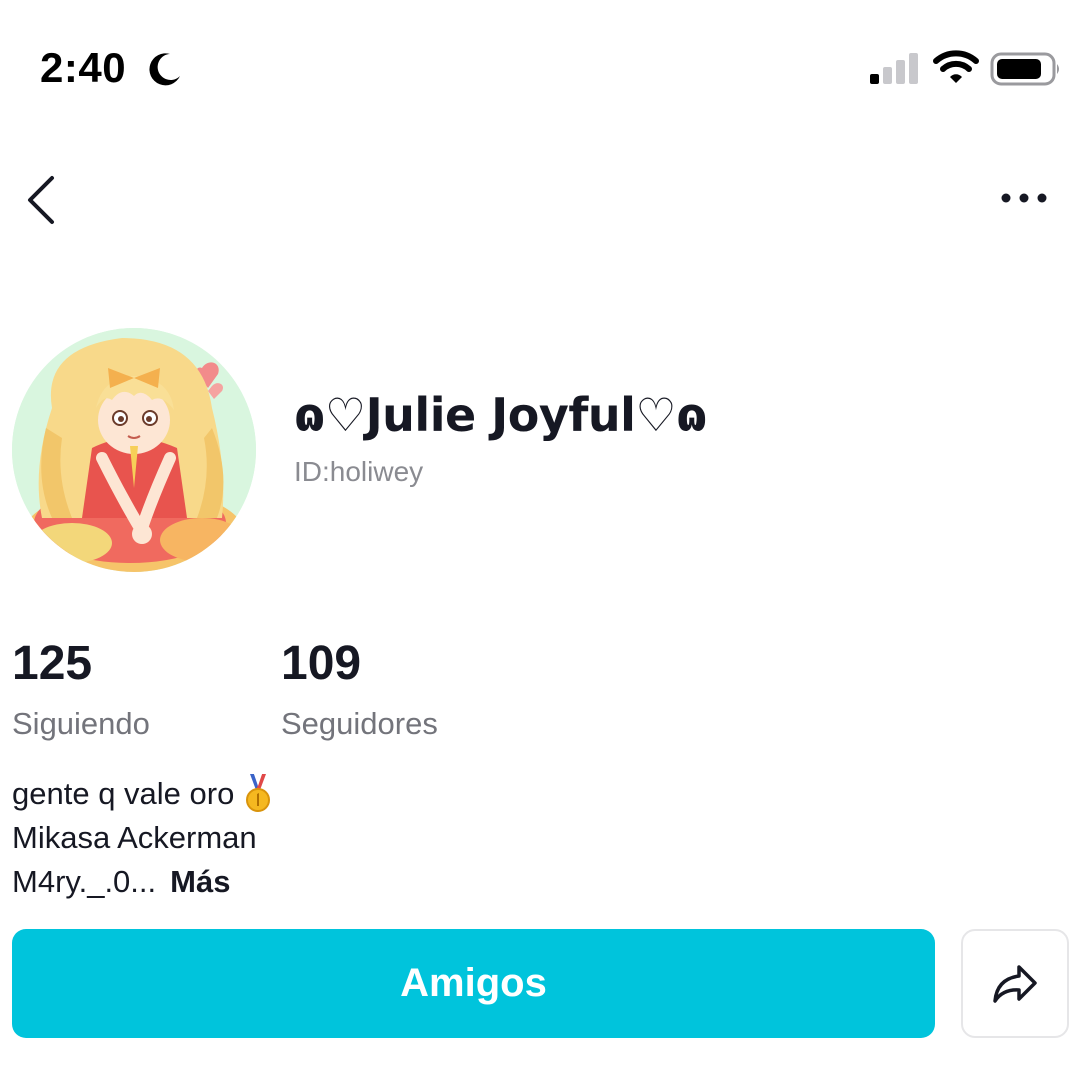  Describe the element at coordinates (321, 663) in the screenshot. I see `followers-count: 109` at that location.